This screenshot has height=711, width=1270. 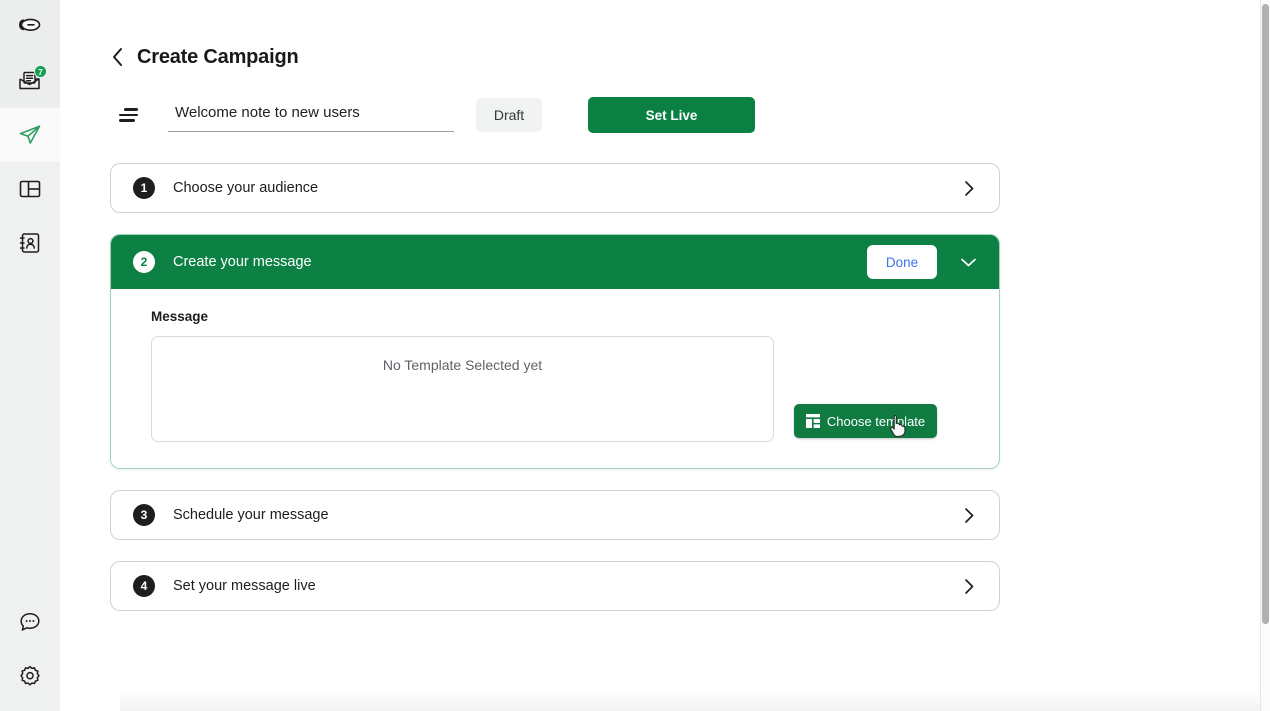 I want to click on sidebar-item-help, so click(x=30, y=622).